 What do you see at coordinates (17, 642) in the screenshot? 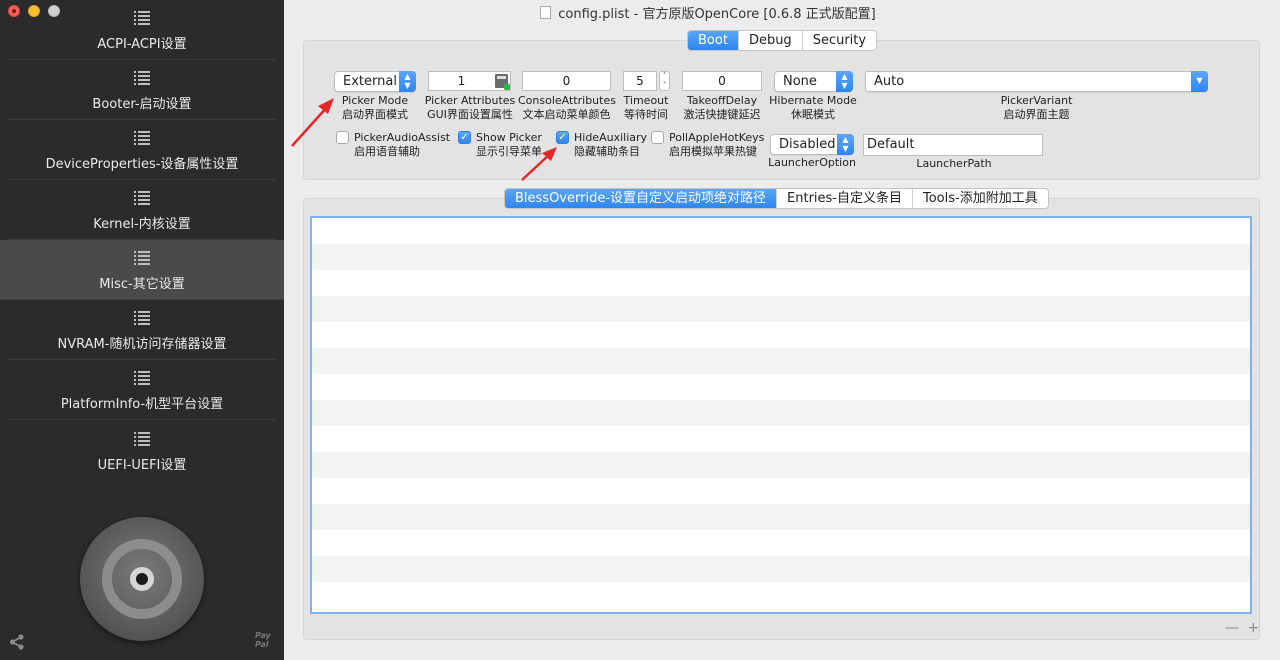
I see `share-icon` at bounding box center [17, 642].